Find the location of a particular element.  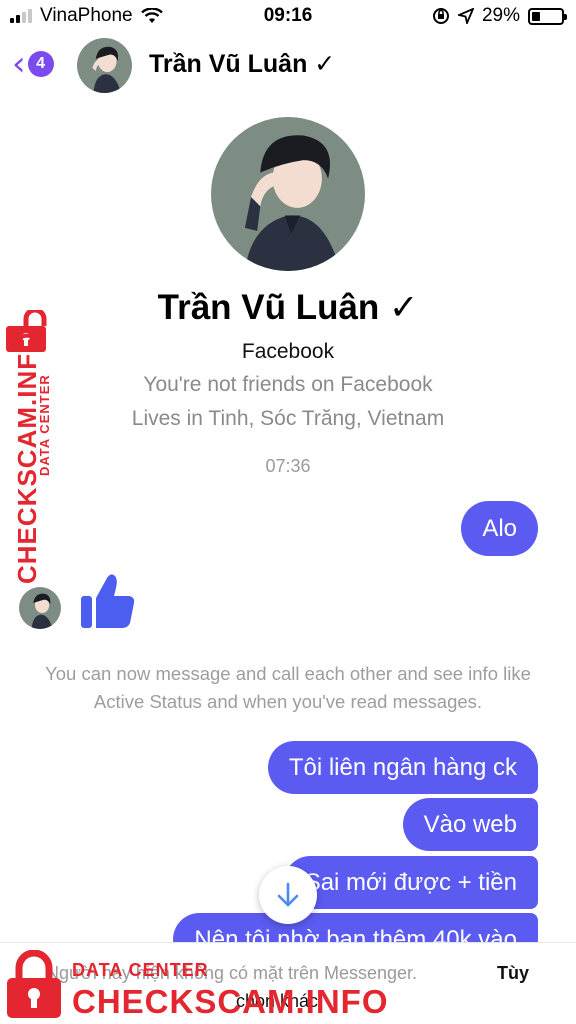

profile-name: Trần Vũ Luân ✓ is located at coordinates (288, 307).